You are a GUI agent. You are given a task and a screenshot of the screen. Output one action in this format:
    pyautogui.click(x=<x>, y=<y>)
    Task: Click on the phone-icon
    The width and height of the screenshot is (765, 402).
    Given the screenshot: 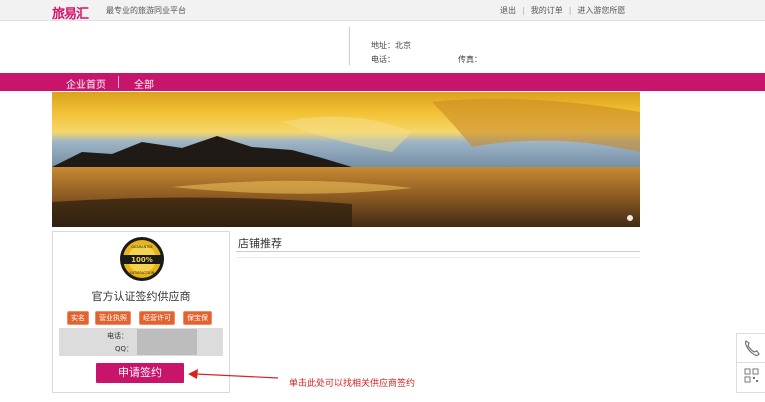 What is the action you would take?
    pyautogui.click(x=751, y=348)
    